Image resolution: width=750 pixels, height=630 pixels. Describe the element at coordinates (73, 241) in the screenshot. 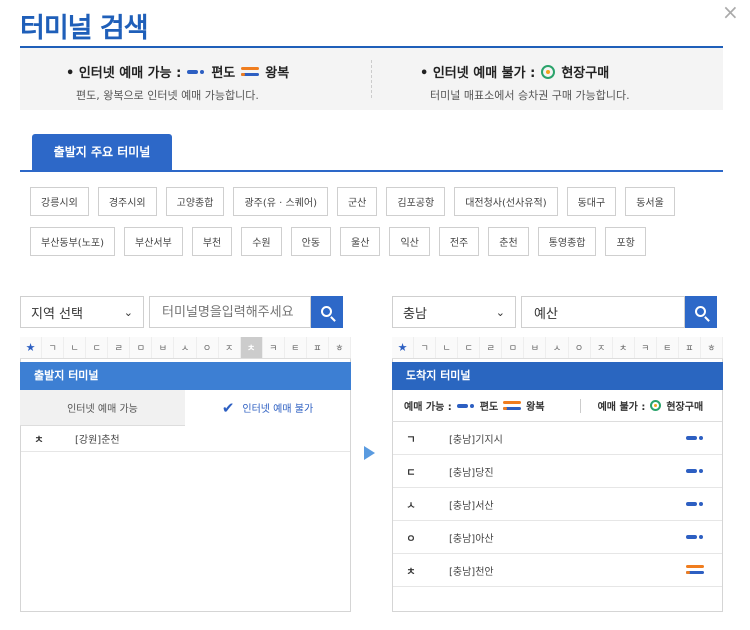

I see `terminal-chip: 부산동부(노포)` at that location.